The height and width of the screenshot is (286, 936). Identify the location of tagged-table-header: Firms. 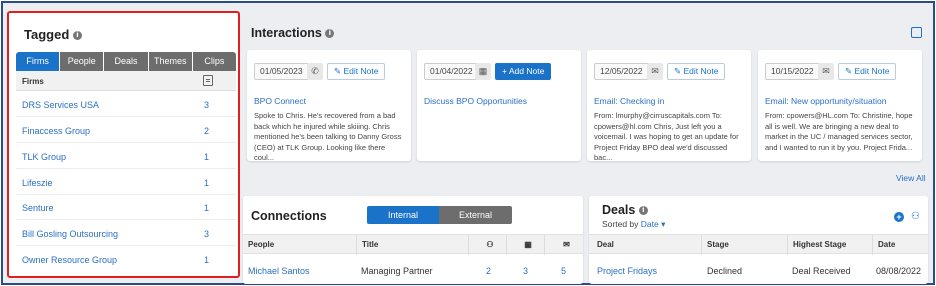
(126, 81).